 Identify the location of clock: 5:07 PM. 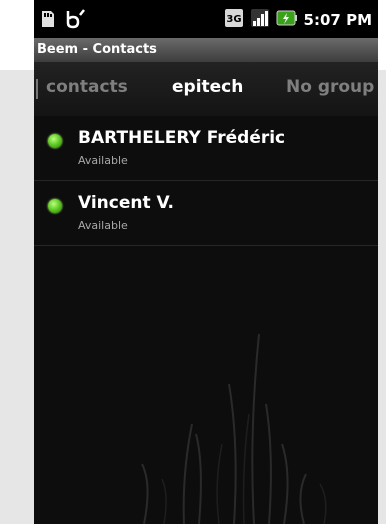
(337, 20).